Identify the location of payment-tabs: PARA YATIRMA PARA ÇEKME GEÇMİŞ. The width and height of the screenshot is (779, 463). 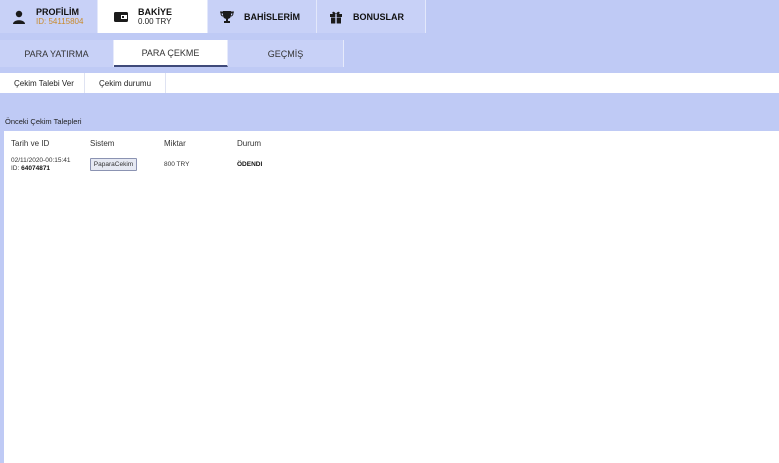
(172, 53).